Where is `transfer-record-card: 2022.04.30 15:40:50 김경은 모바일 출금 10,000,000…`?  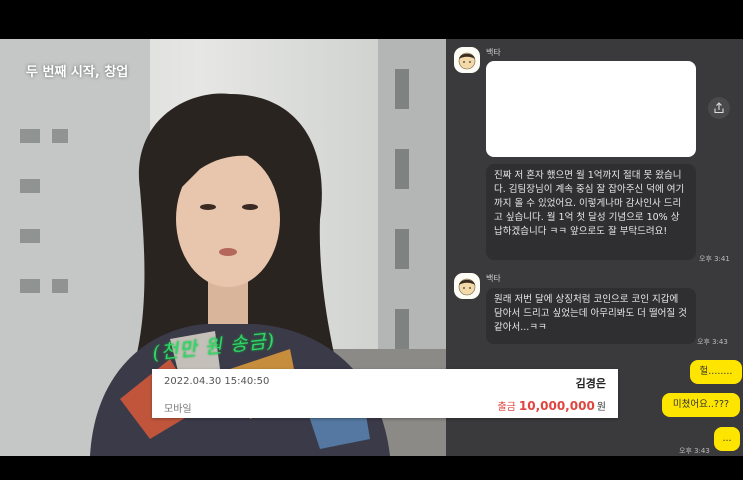
transfer-record-card: 2022.04.30 15:40:50 김경은 모바일 출금 10,000,000… is located at coordinates (385, 393).